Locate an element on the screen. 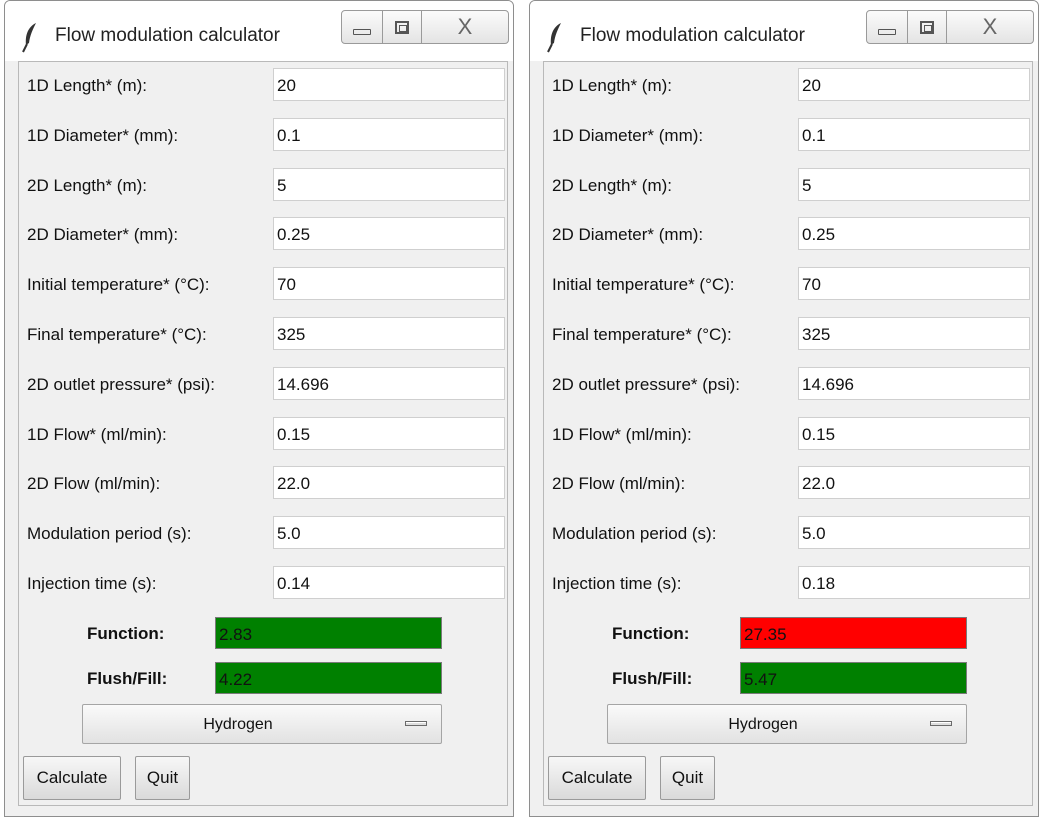 The width and height of the screenshot is (1043, 819). dropdown-indicator-icon is located at coordinates (941, 723).